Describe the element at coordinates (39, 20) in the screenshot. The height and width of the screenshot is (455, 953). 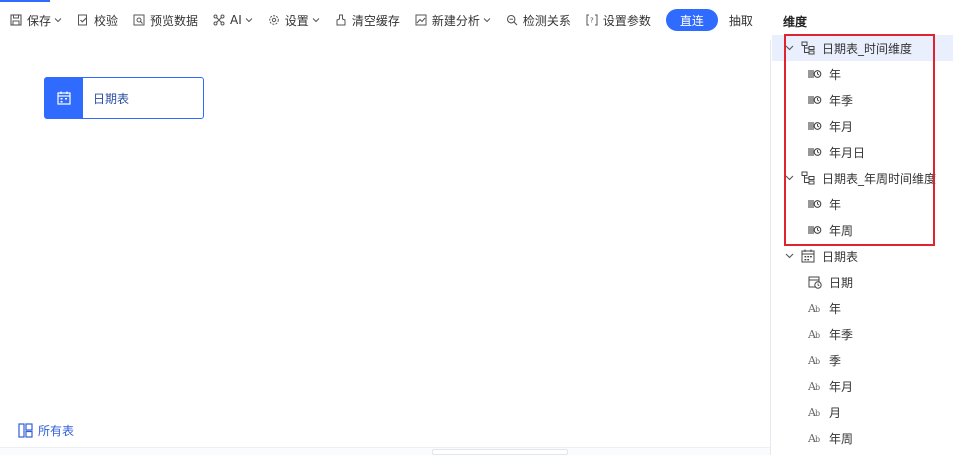
I see `save-label: 保存` at that location.